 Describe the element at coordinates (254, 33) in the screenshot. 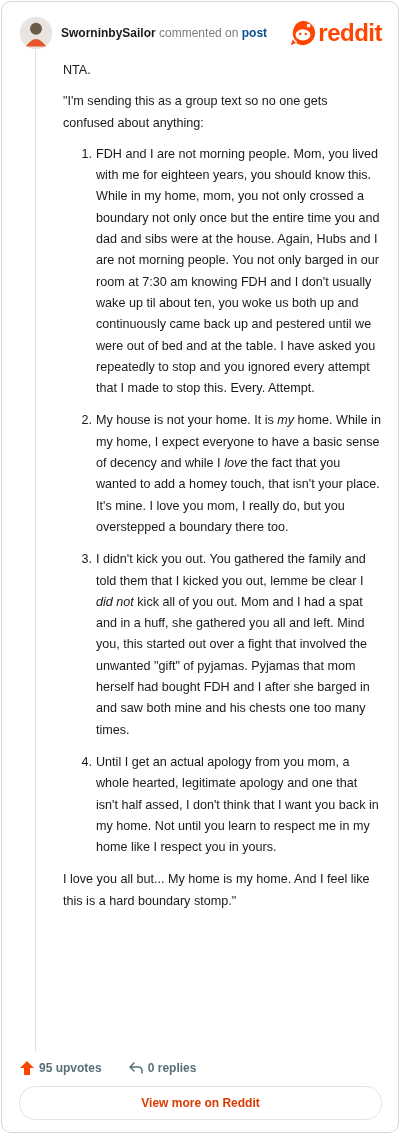

I see `post-link: post` at that location.